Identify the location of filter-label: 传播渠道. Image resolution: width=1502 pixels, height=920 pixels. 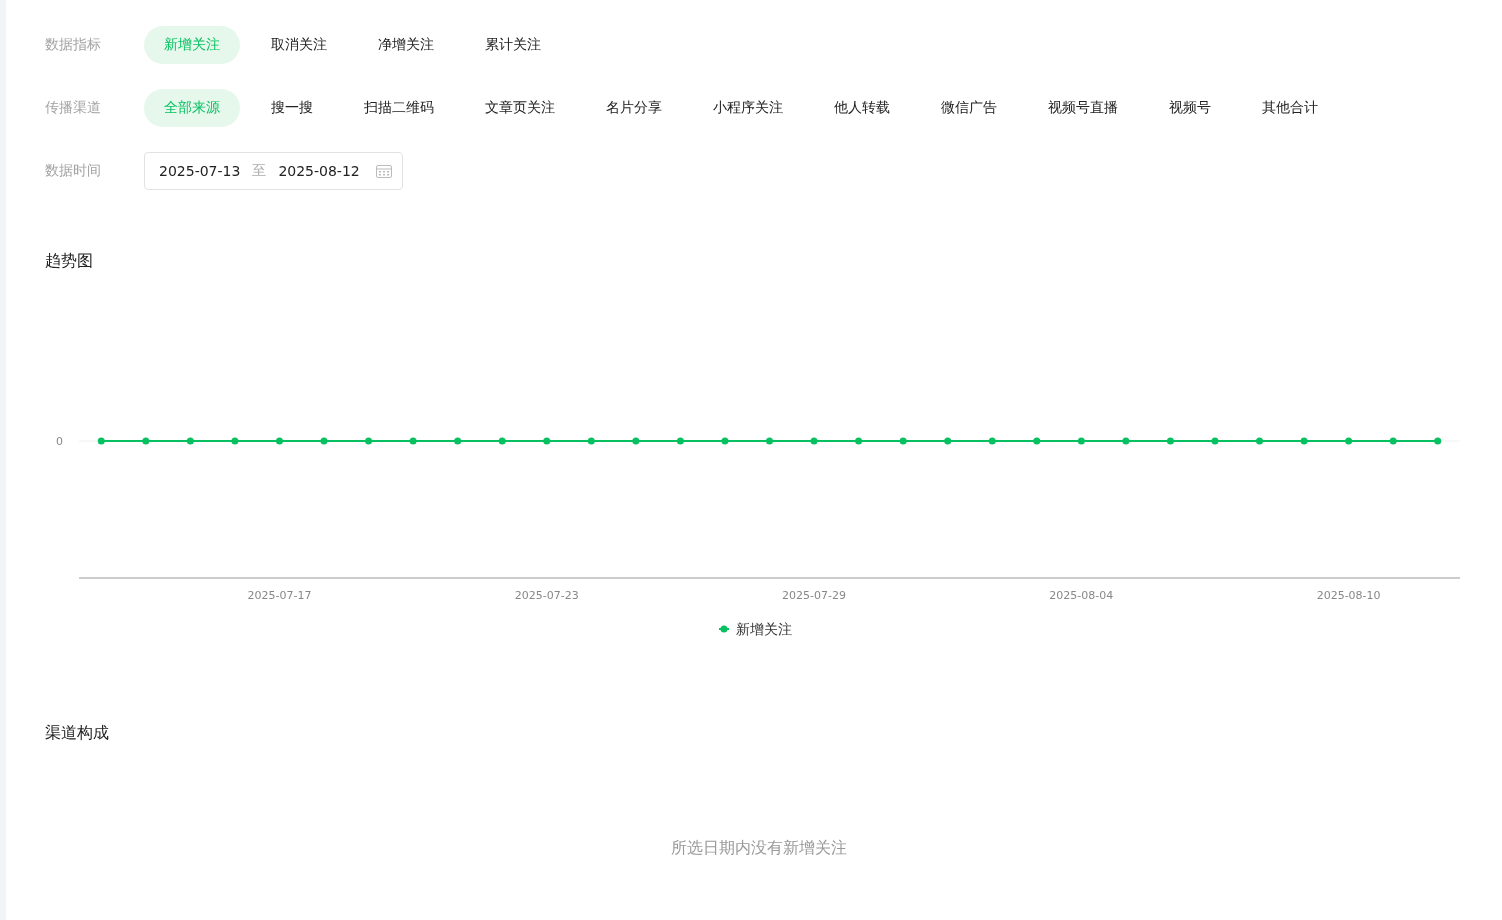
(73, 108).